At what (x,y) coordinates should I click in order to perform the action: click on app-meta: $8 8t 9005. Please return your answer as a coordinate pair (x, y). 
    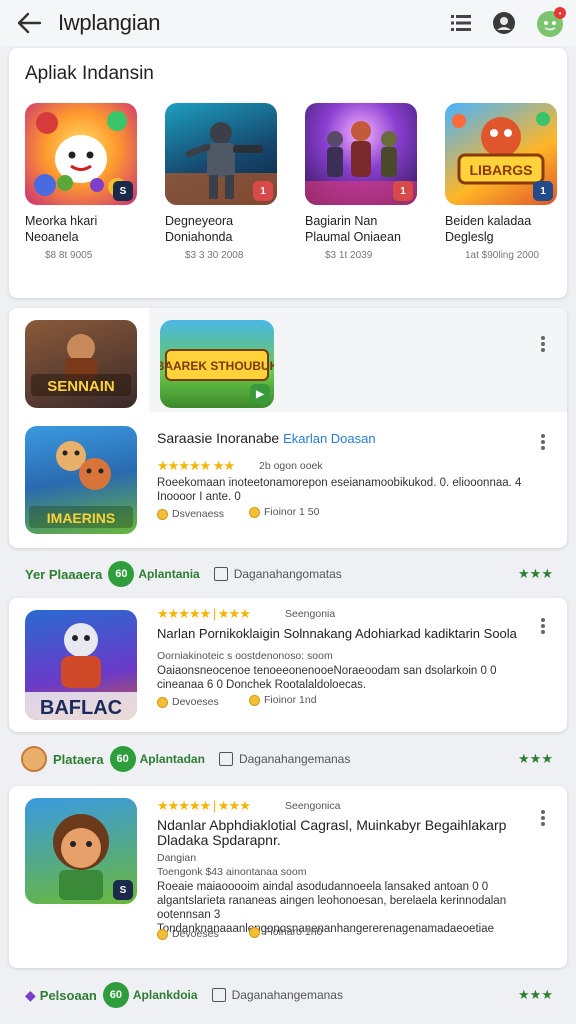
    Looking at the image, I should click on (69, 255).